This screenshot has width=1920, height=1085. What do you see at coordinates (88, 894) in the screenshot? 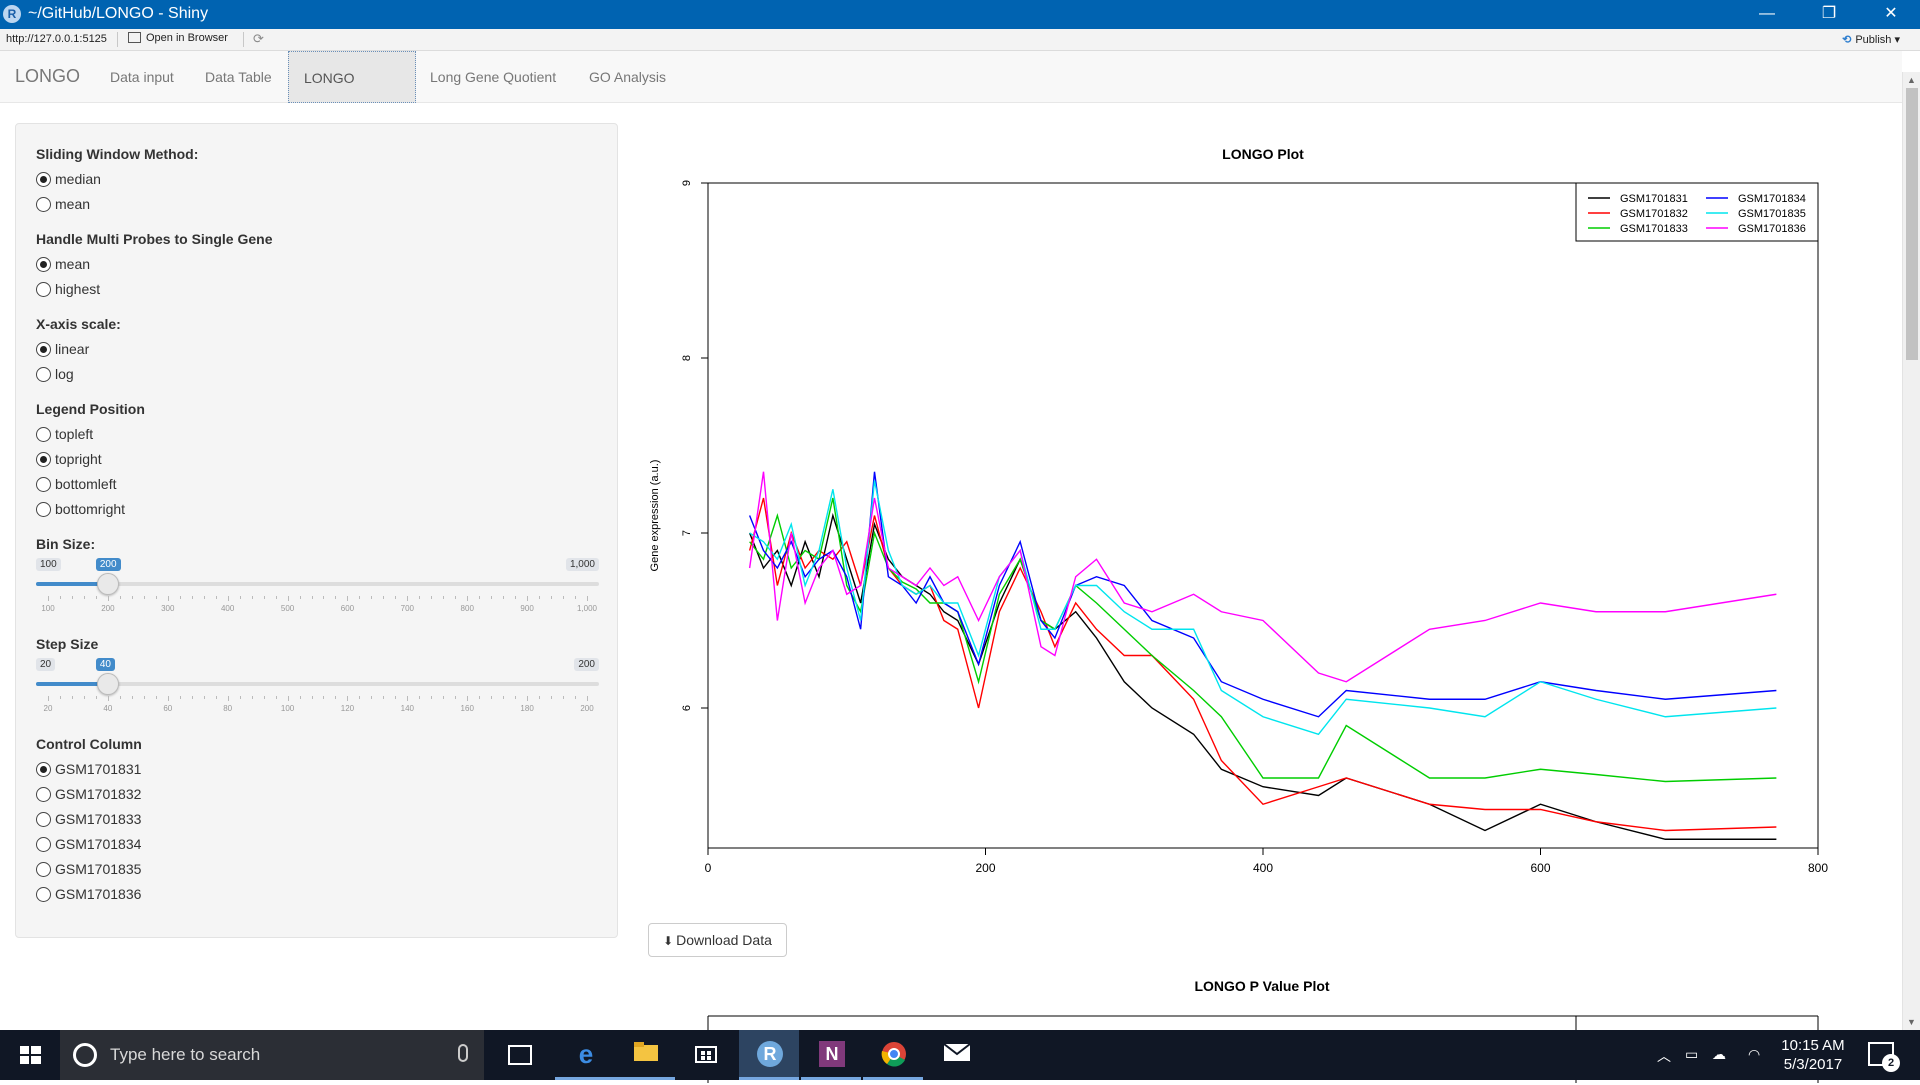
I see `radio-gsm1701836: GSM1701836` at bounding box center [88, 894].